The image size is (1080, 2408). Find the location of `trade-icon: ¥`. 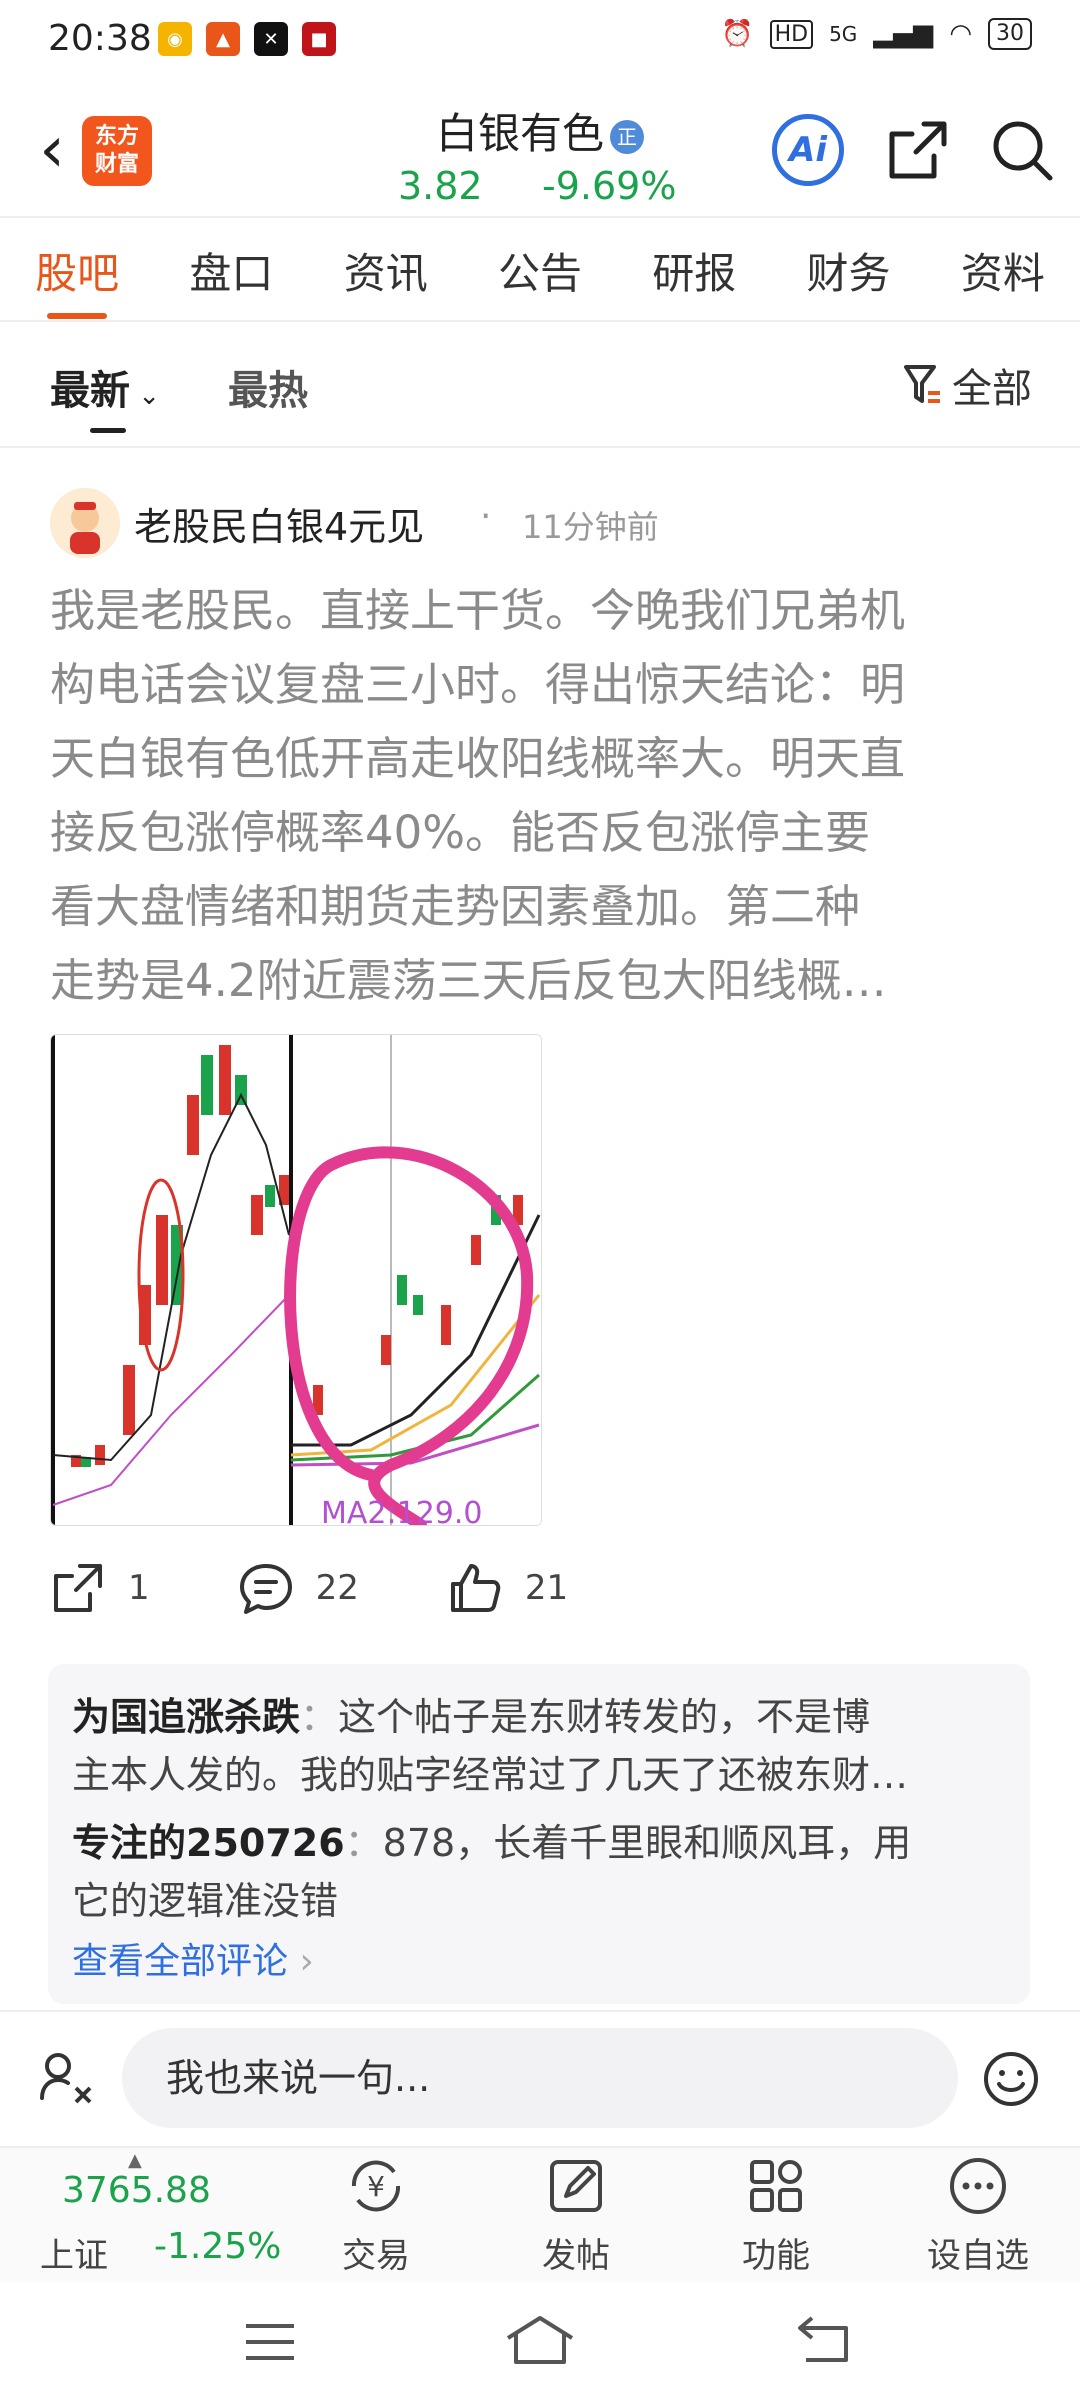

trade-icon: ¥ is located at coordinates (376, 2186).